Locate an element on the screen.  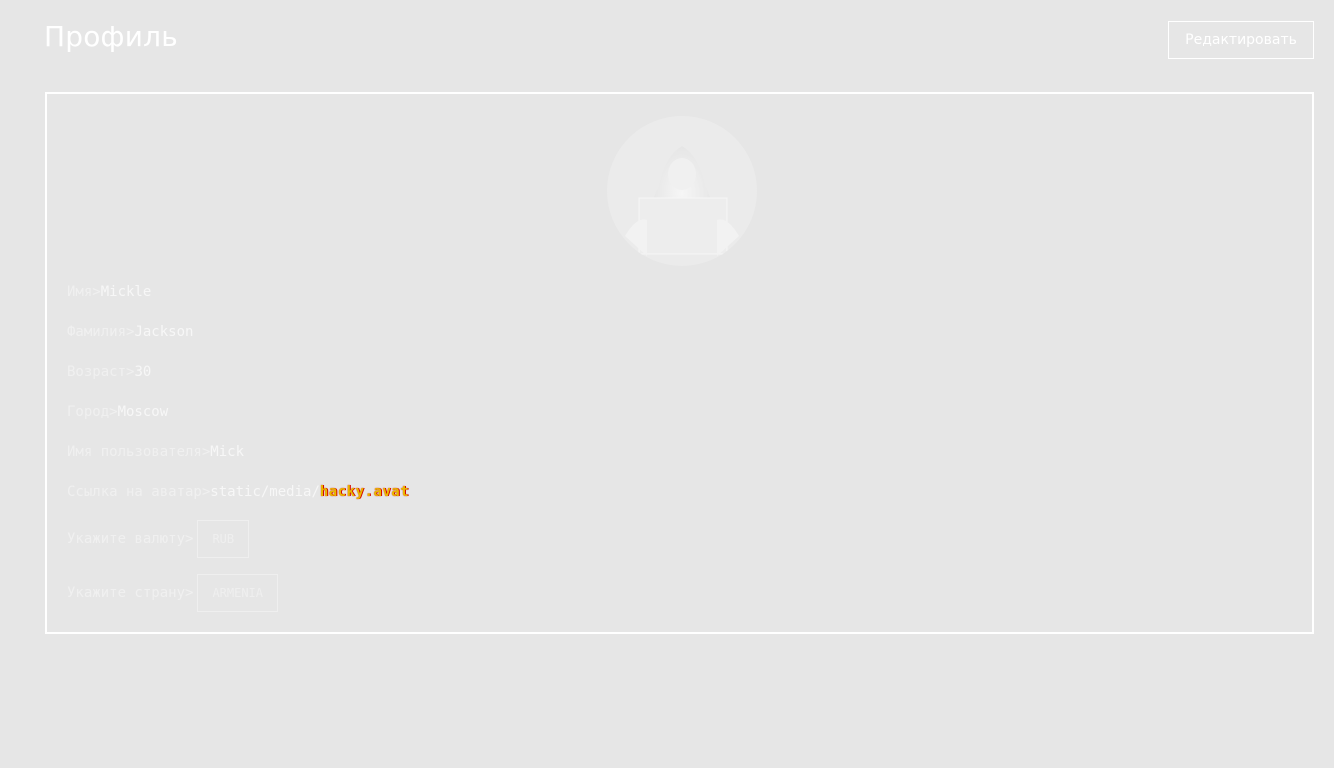
first-name-label: Имя> is located at coordinates (84, 292).